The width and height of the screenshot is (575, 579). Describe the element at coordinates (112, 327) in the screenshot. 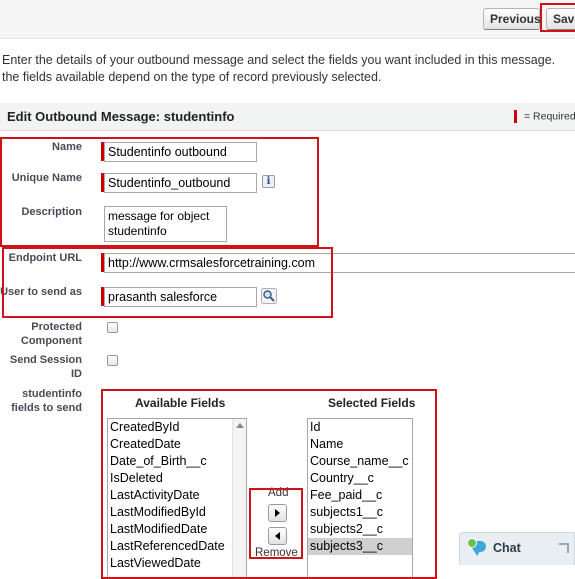

I see `protected-component-checkbox` at that location.